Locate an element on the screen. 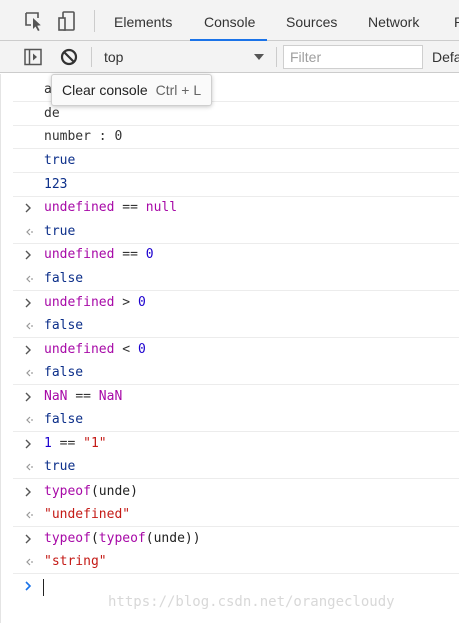  watermark: https://blog.csdn.net/orangecloudy is located at coordinates (251, 602).